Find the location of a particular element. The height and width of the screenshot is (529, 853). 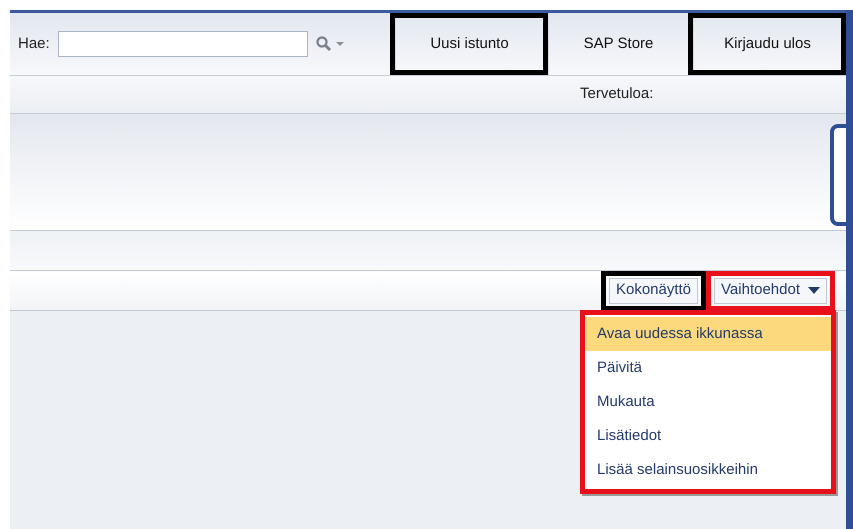

header-button: Uusi istunto is located at coordinates (469, 44).